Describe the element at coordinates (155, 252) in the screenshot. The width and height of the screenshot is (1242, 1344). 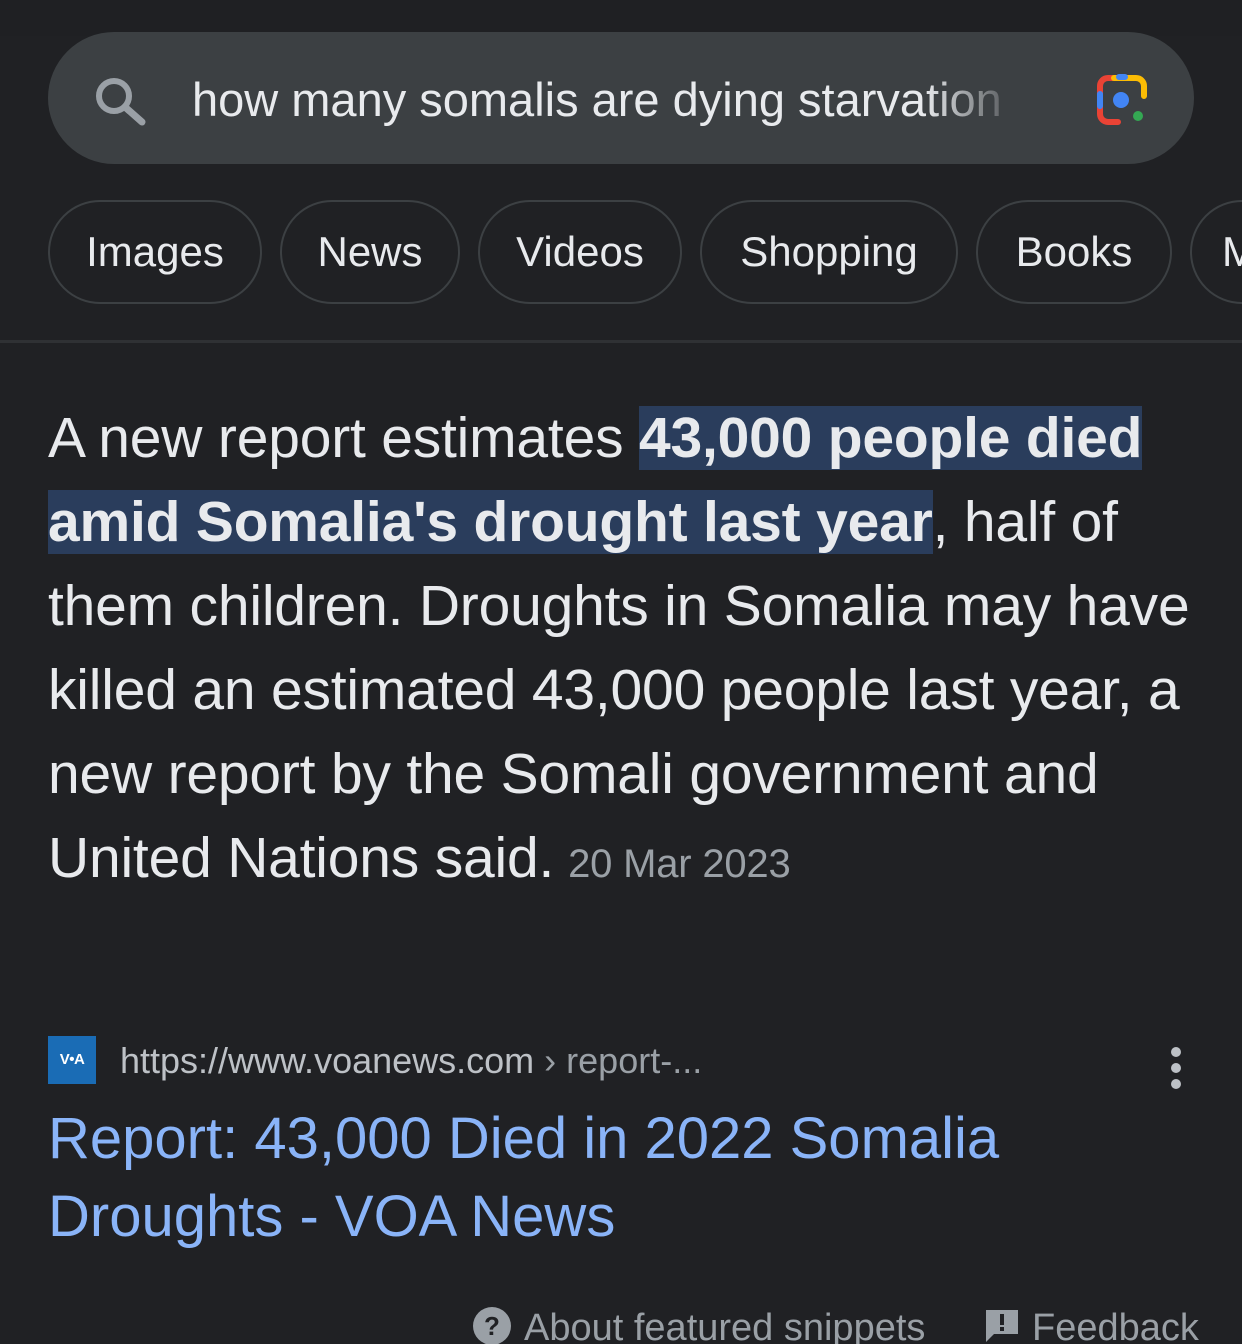
I see `chip-images: Images` at that location.